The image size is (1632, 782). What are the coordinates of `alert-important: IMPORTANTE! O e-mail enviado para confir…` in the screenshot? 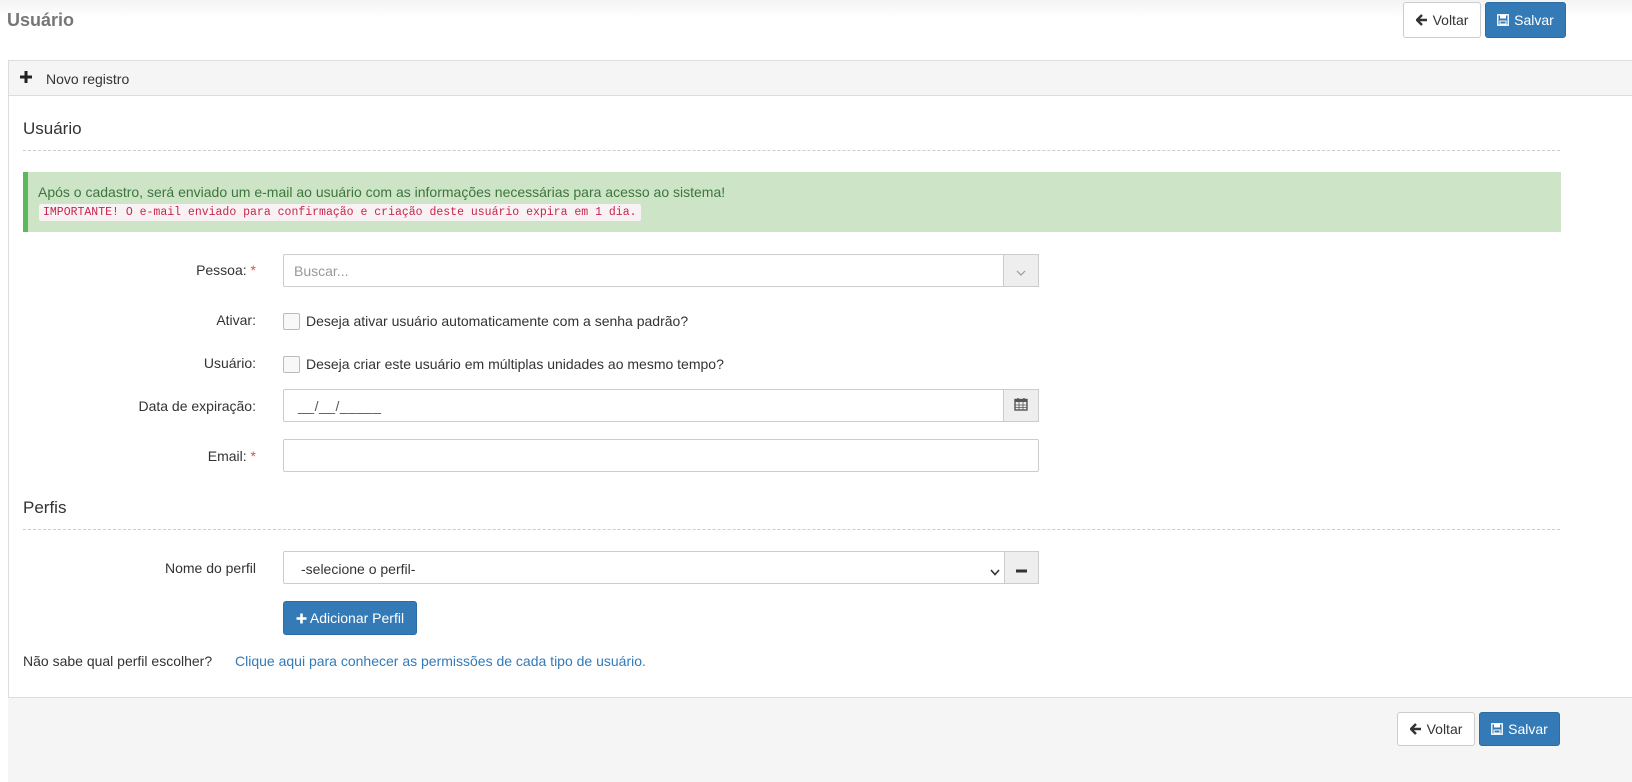 It's located at (340, 212).